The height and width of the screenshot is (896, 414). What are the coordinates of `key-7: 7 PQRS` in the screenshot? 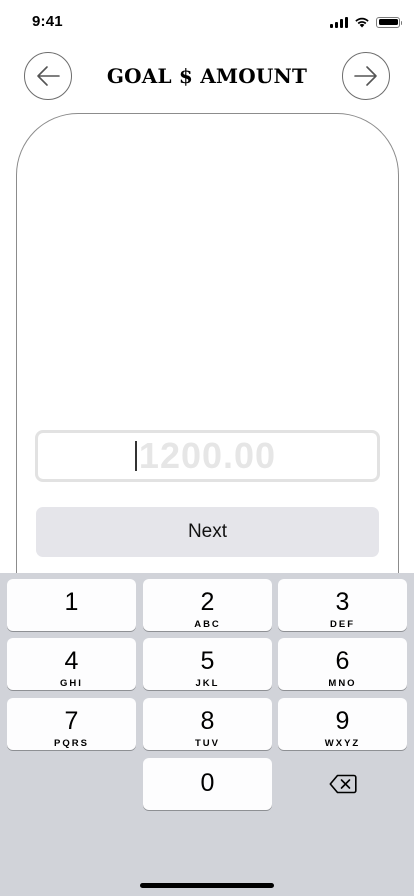 It's located at (71, 724).